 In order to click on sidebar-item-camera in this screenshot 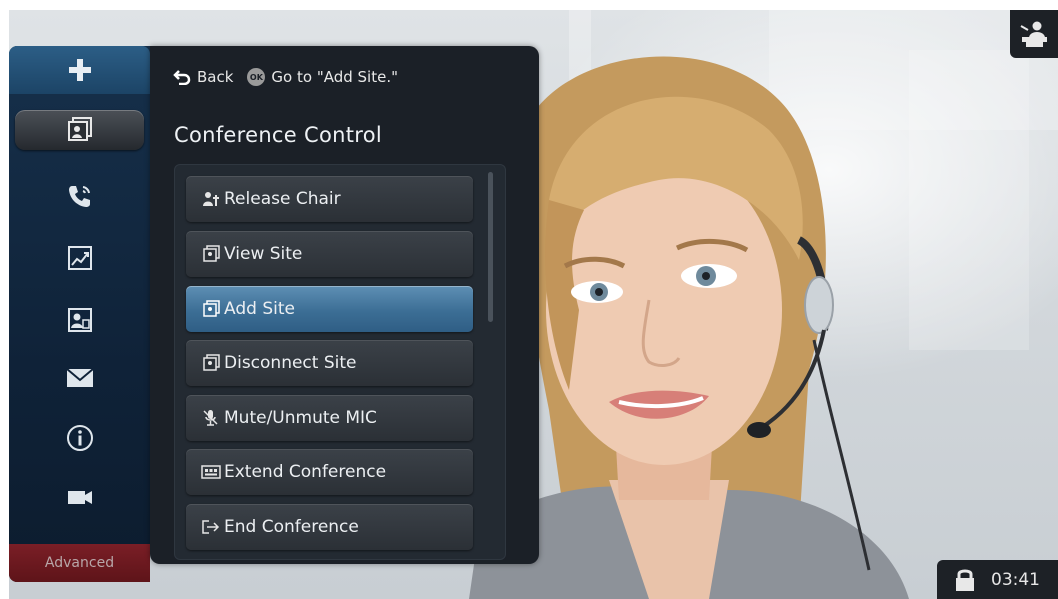, I will do `click(79, 497)`.